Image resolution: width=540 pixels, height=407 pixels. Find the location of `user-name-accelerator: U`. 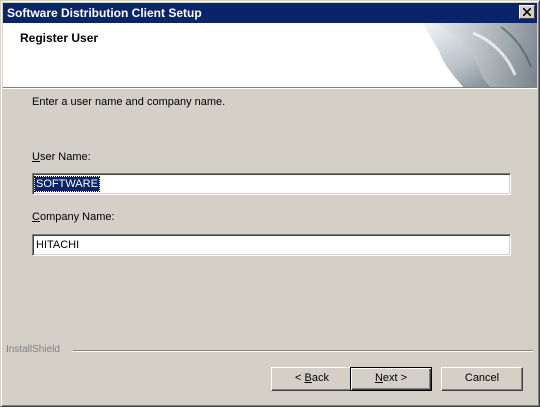

user-name-accelerator: U is located at coordinates (36, 157).